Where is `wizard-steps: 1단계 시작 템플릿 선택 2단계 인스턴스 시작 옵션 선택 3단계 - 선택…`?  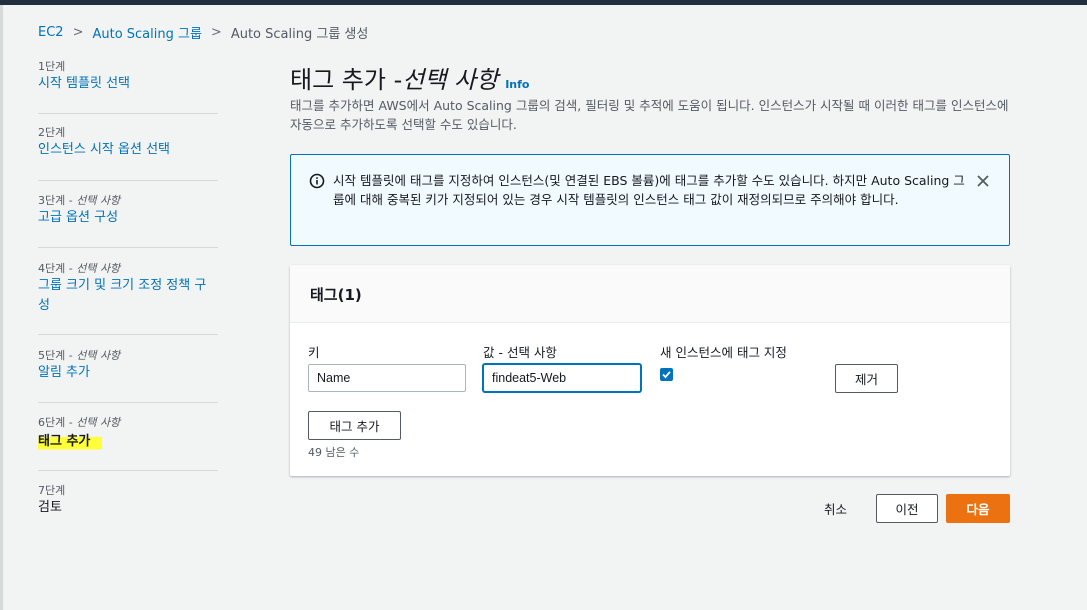 wizard-steps: 1단계 시작 템플릿 선택 2단계 인스턴스 시작 옵션 선택 3단계 - 선택… is located at coordinates (128, 288).